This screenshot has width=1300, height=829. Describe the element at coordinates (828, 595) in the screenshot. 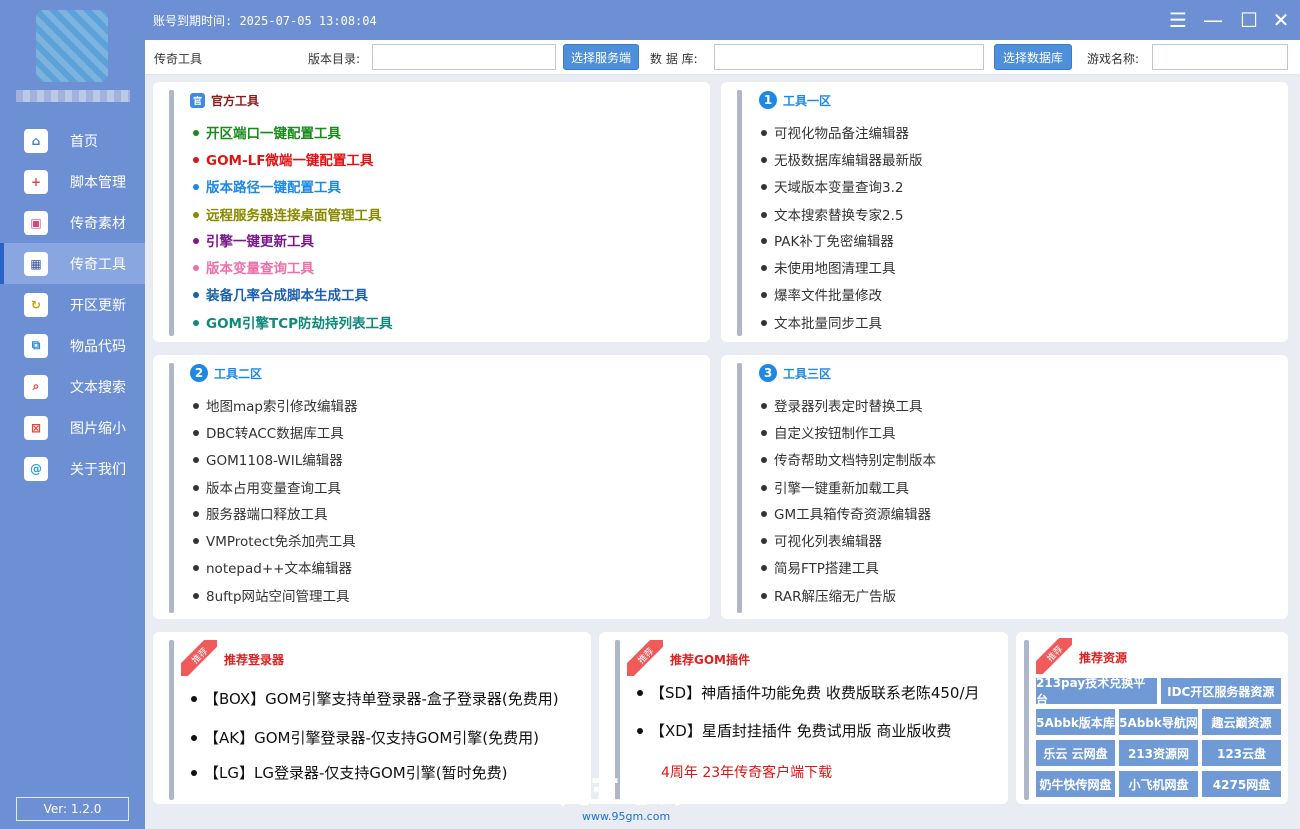

I see `zone3-tool-item: RAR解压缩无广告版` at that location.